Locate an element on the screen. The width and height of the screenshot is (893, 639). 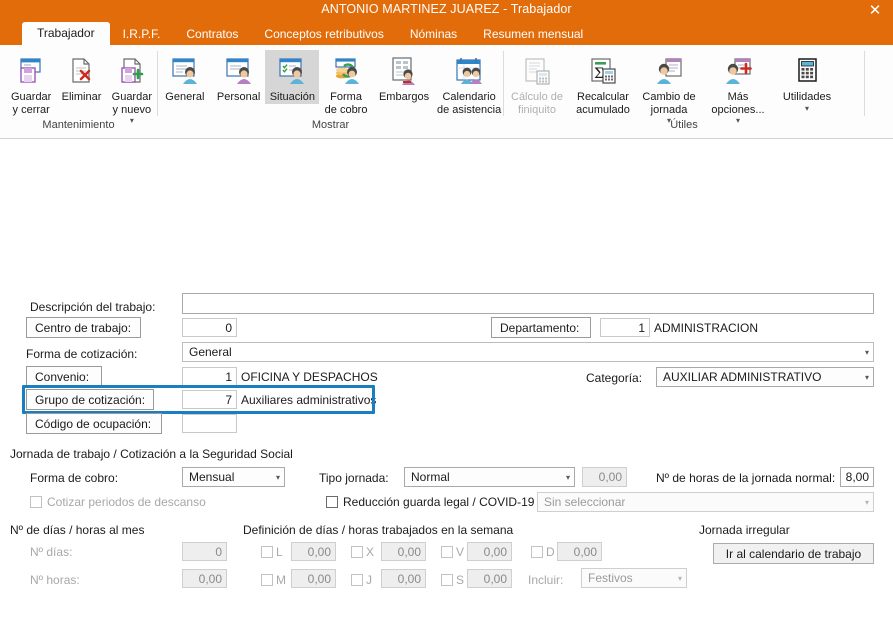
dia-s-label: S is located at coordinates (460, 580).